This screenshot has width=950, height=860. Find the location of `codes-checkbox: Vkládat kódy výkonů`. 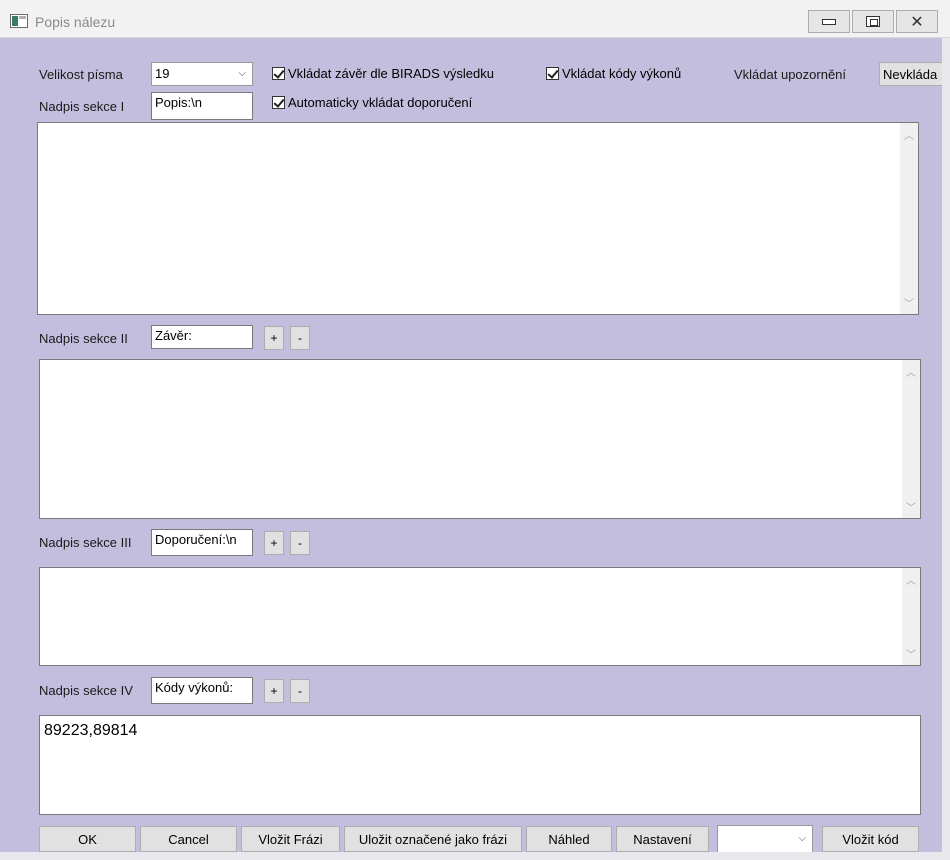

codes-checkbox: Vkládat kódy výkonů is located at coordinates (613, 73).